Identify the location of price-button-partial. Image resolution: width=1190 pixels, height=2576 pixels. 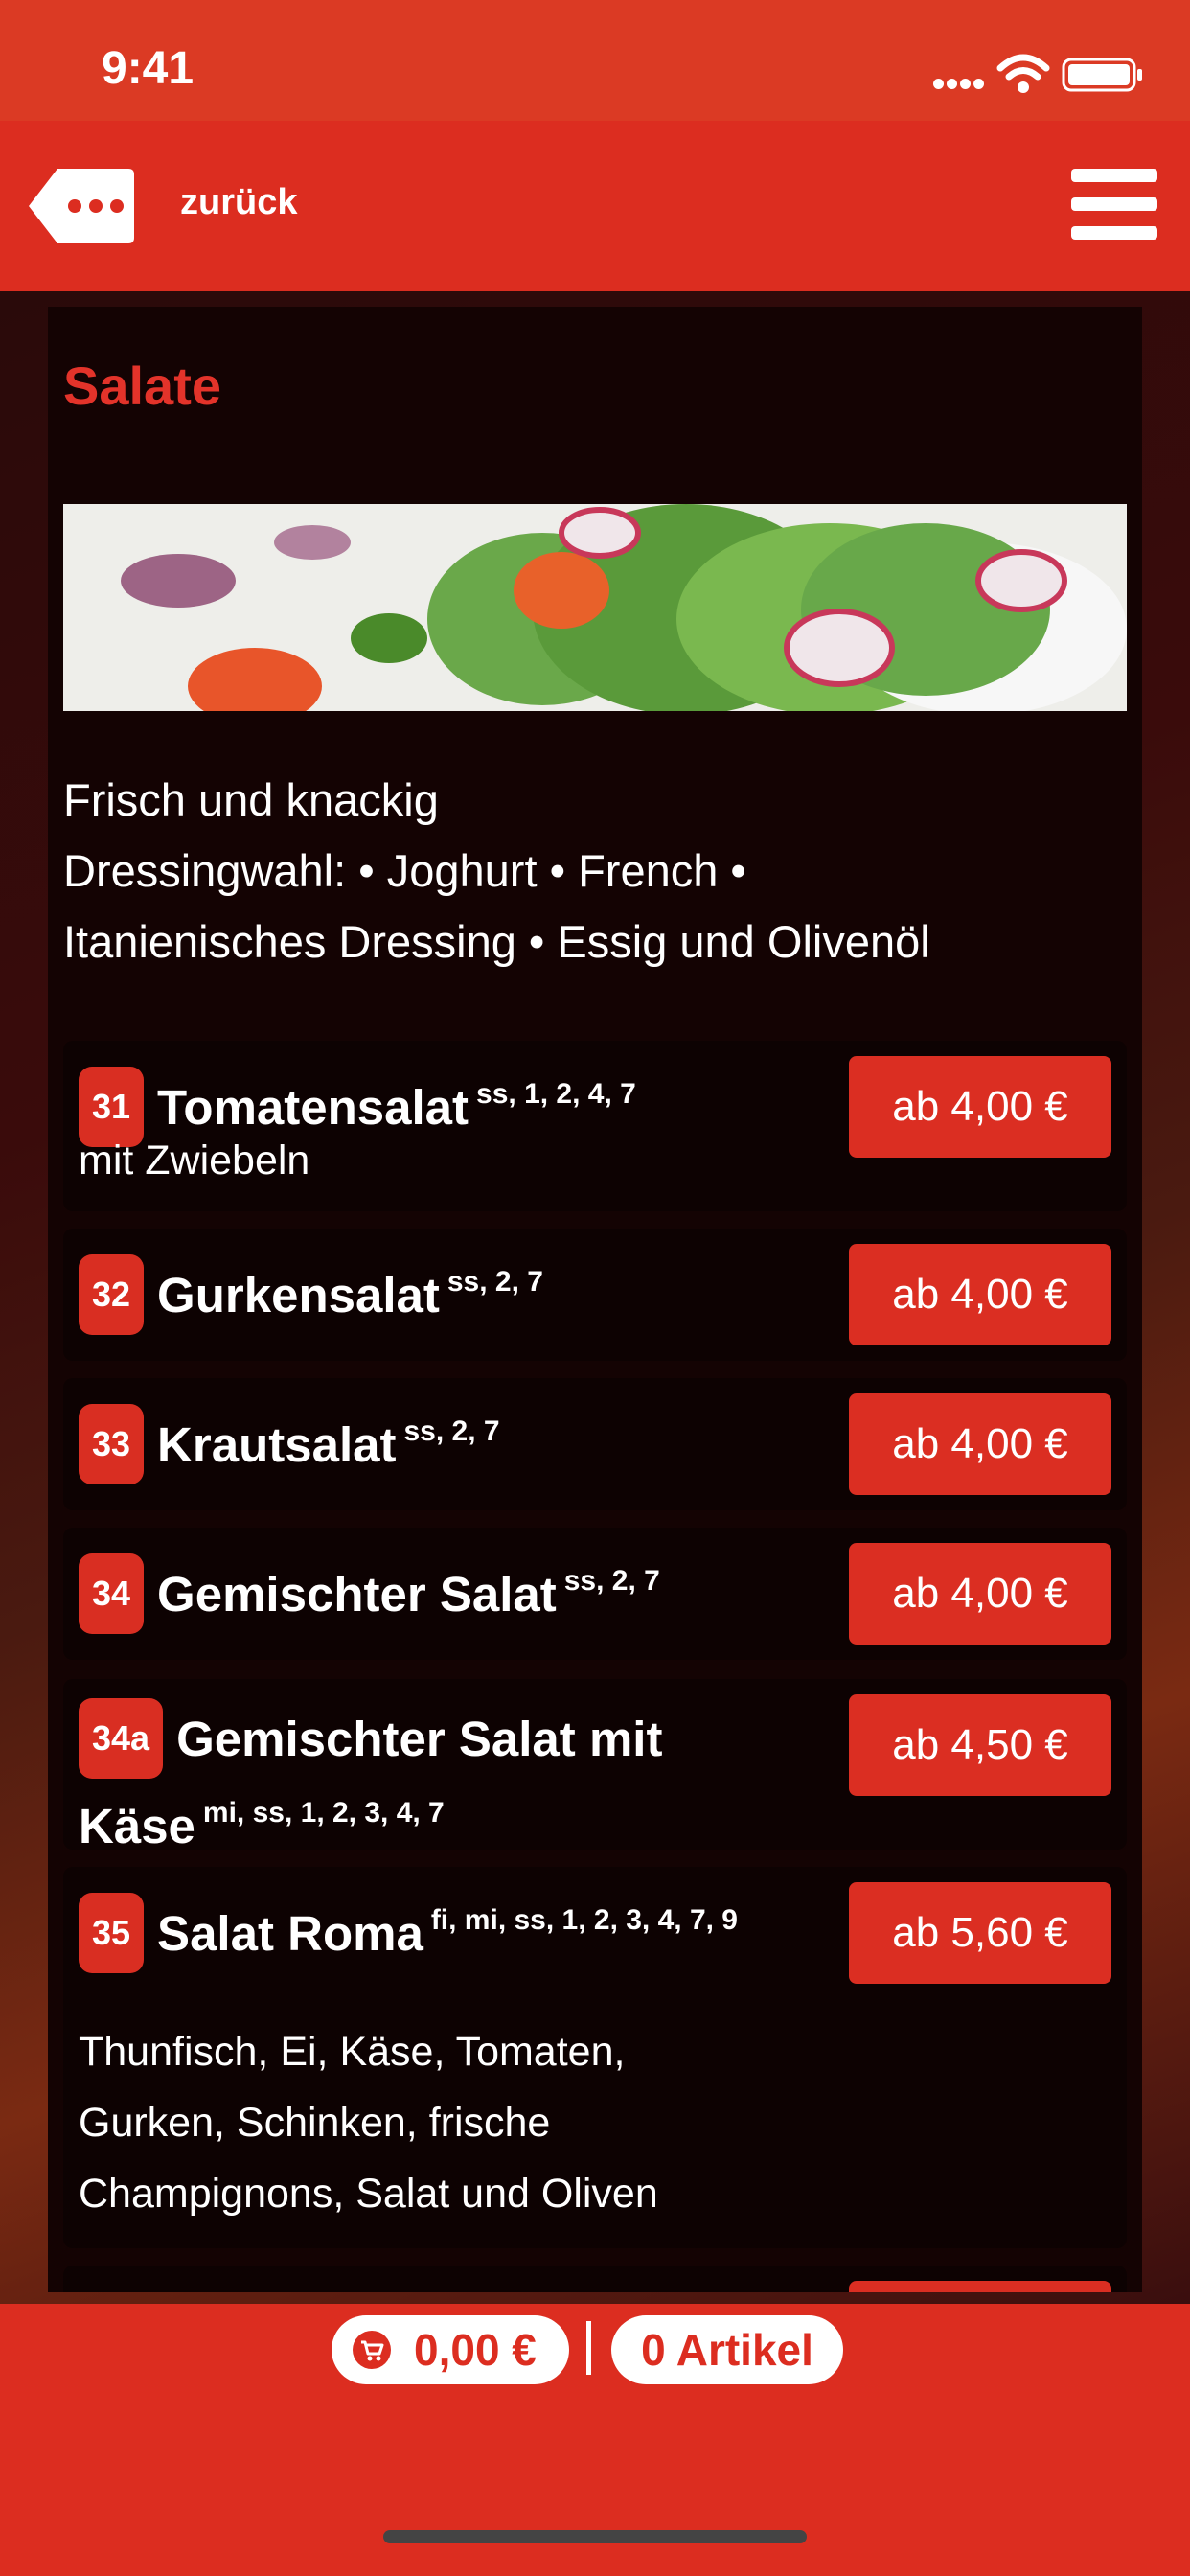
(980, 2286).